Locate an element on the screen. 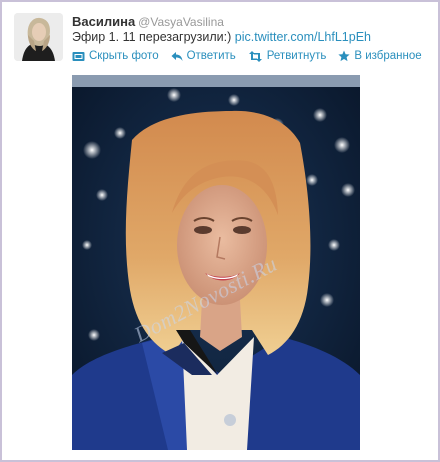  retweet-label: Ретвитнуть is located at coordinates (296, 56).